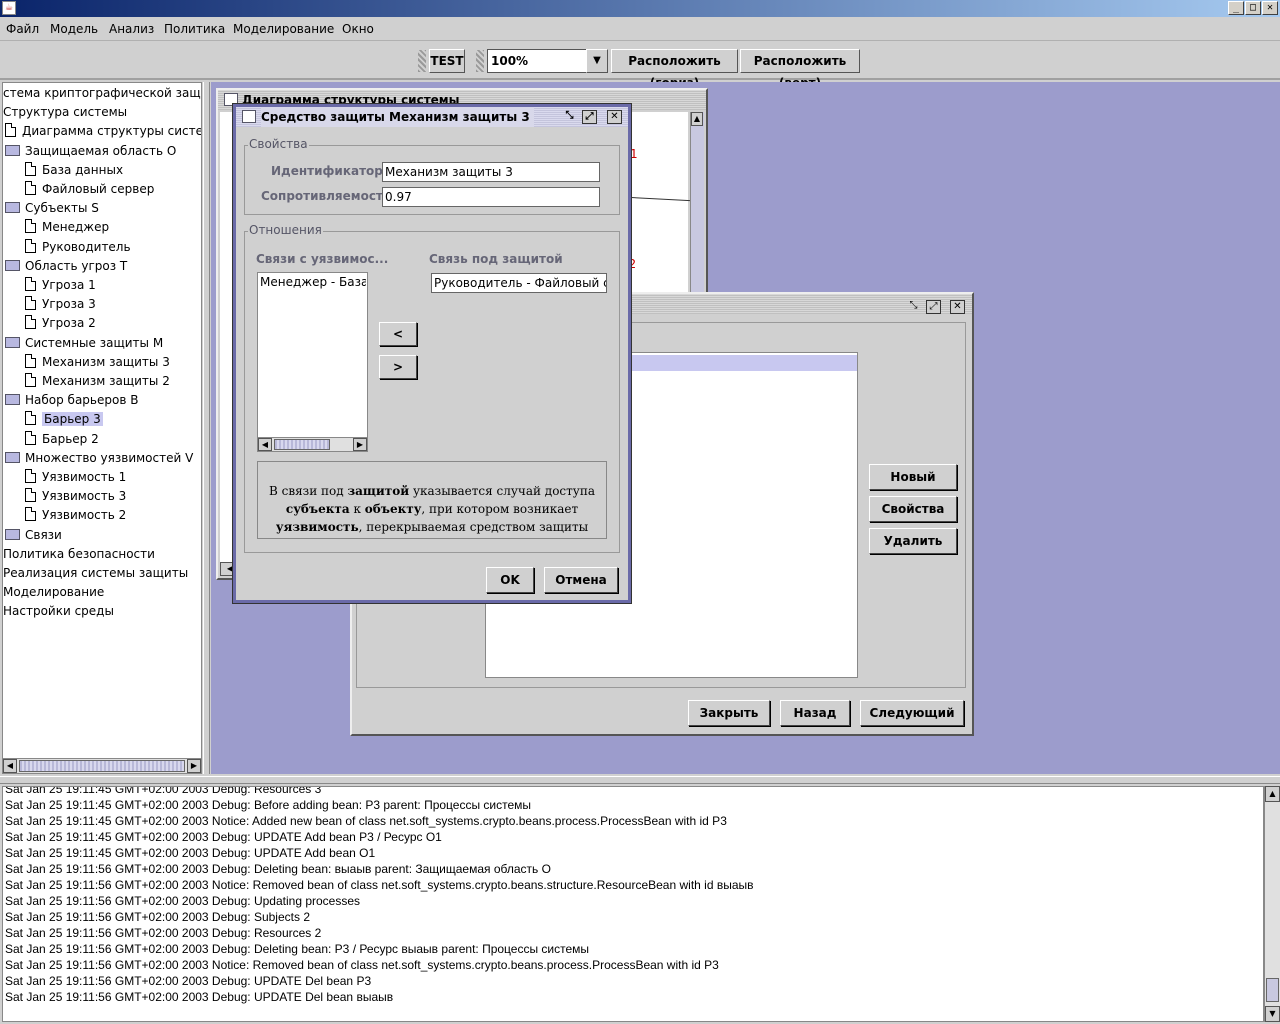 The width and height of the screenshot is (1280, 1024). What do you see at coordinates (329, 171) in the screenshot?
I see `id-label: Идентификатор:` at bounding box center [329, 171].